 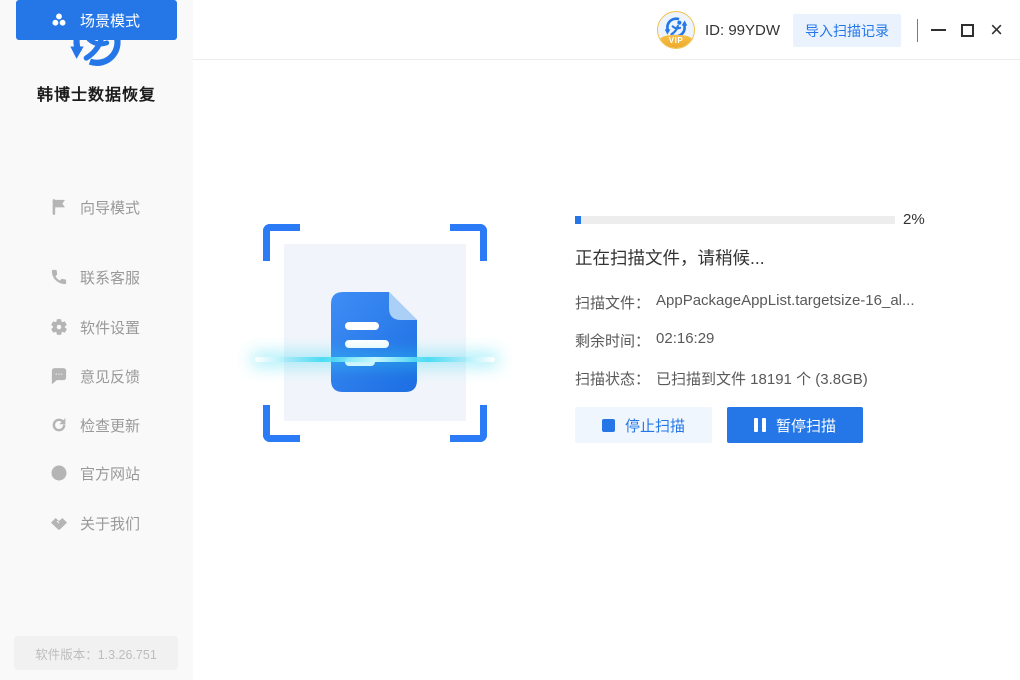 I want to click on sidebar-item-label: 联系客服, so click(x=110, y=278).